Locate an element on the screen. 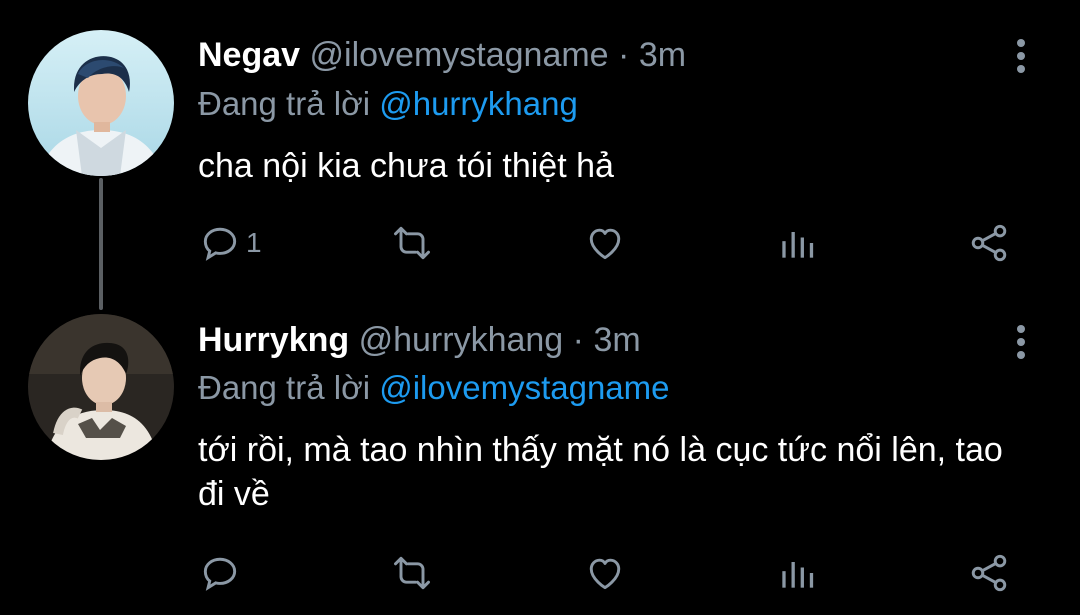 This screenshot has height=615, width=1080. replying-to-mention: @hurrykhang is located at coordinates (478, 103).